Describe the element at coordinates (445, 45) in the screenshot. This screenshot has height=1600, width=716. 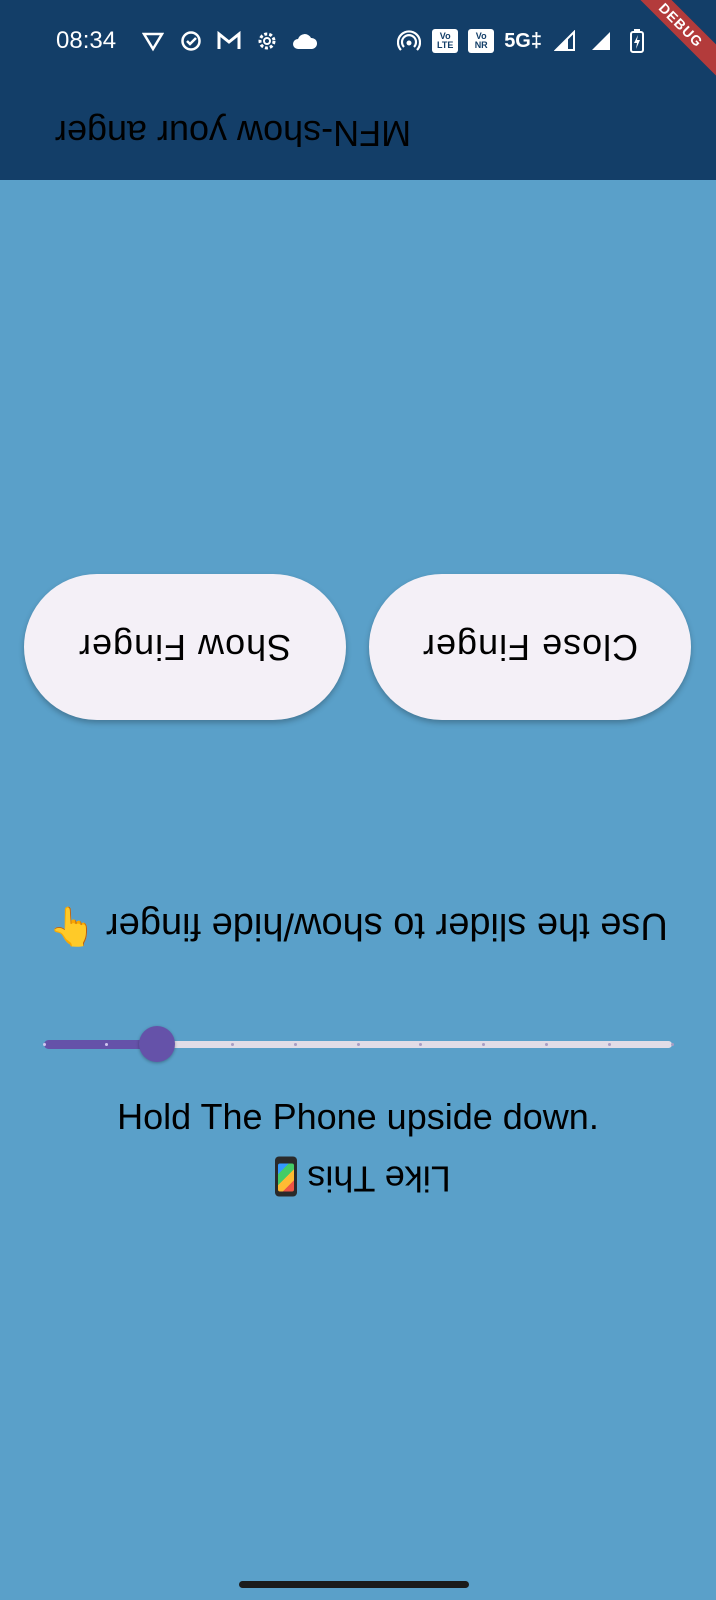
I see `volte-bottom: LTE` at that location.